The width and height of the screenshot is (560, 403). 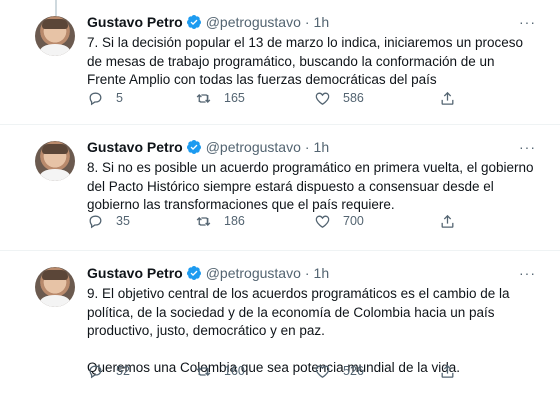 What do you see at coordinates (220, 98) in the screenshot?
I see `retweet-button: 165` at bounding box center [220, 98].